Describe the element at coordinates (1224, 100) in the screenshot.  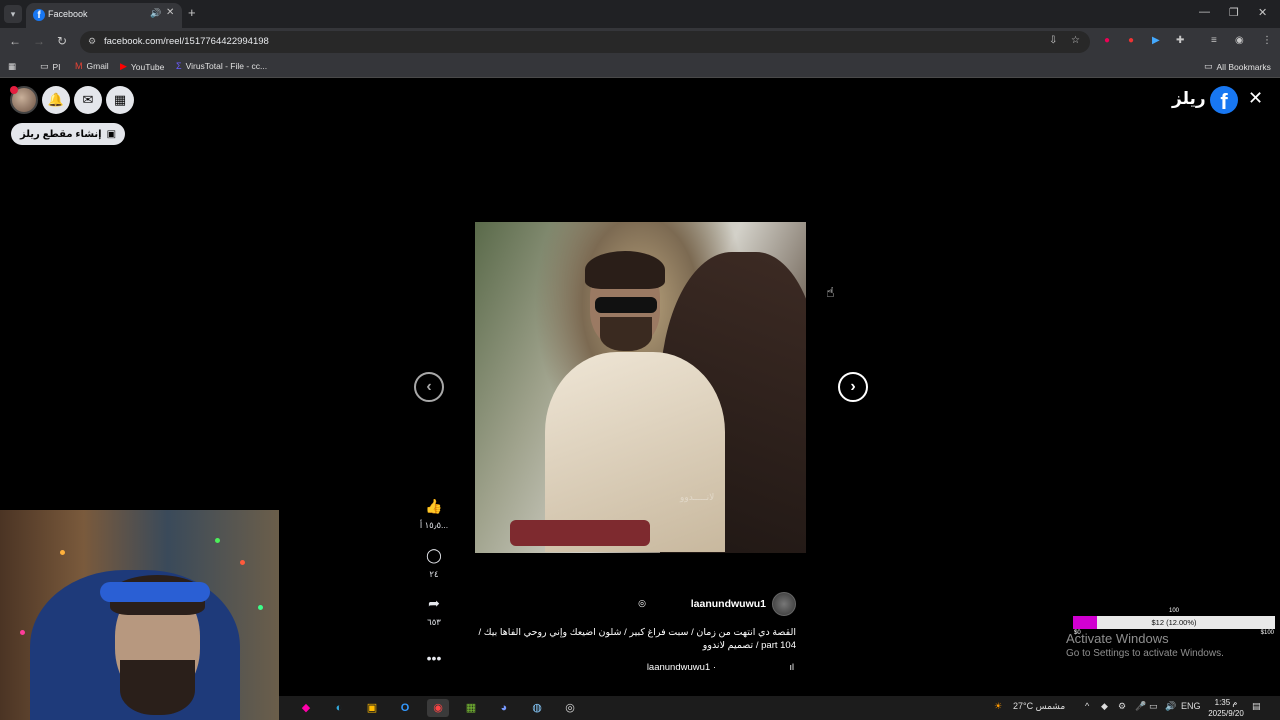
I see `facebook-logo-icon: f` at that location.